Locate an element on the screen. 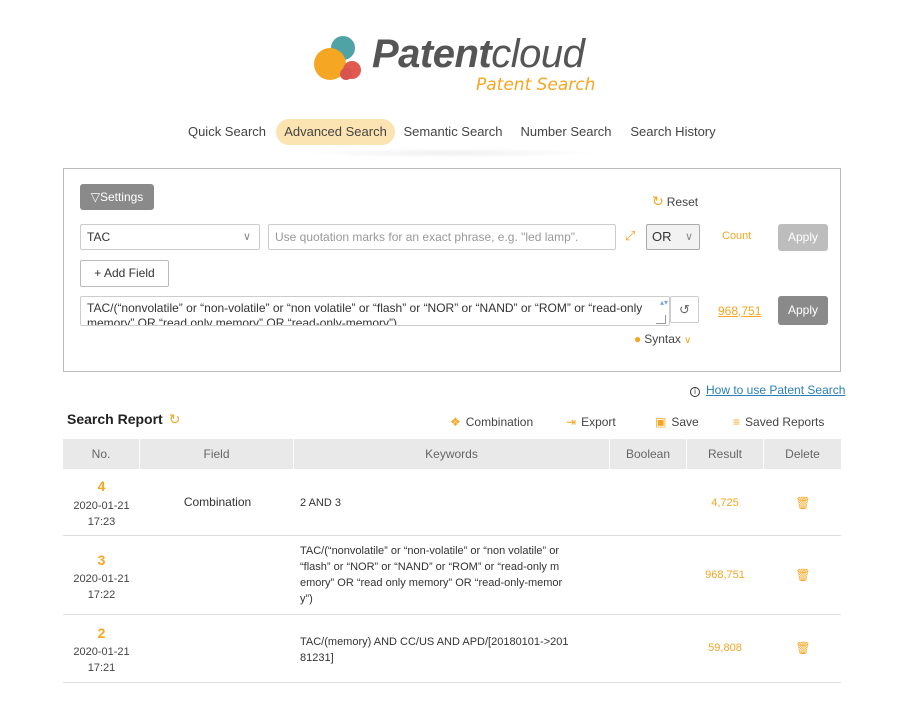  reset-button: ↻ Reset is located at coordinates (675, 201).